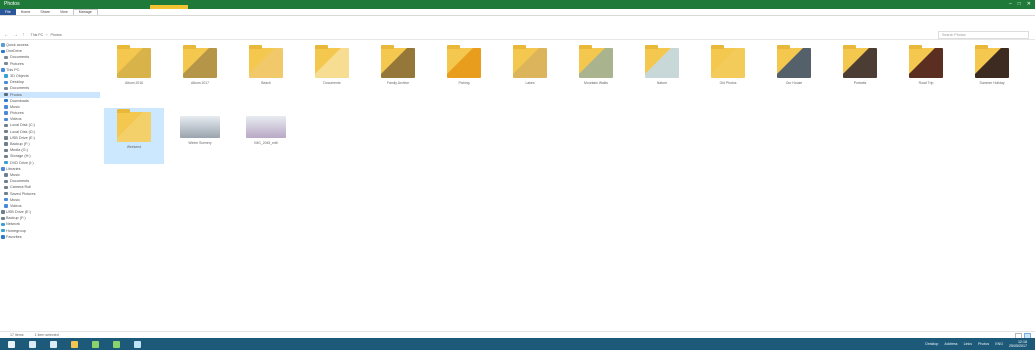 Image resolution: width=1035 pixels, height=350 pixels. I want to click on folder-tile: Summer Holiday, so click(992, 72).